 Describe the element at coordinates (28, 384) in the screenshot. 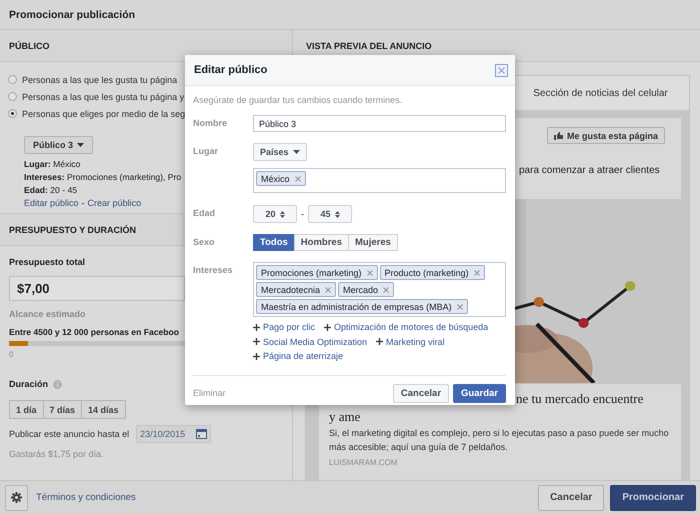

I see `field-label: Duración` at that location.